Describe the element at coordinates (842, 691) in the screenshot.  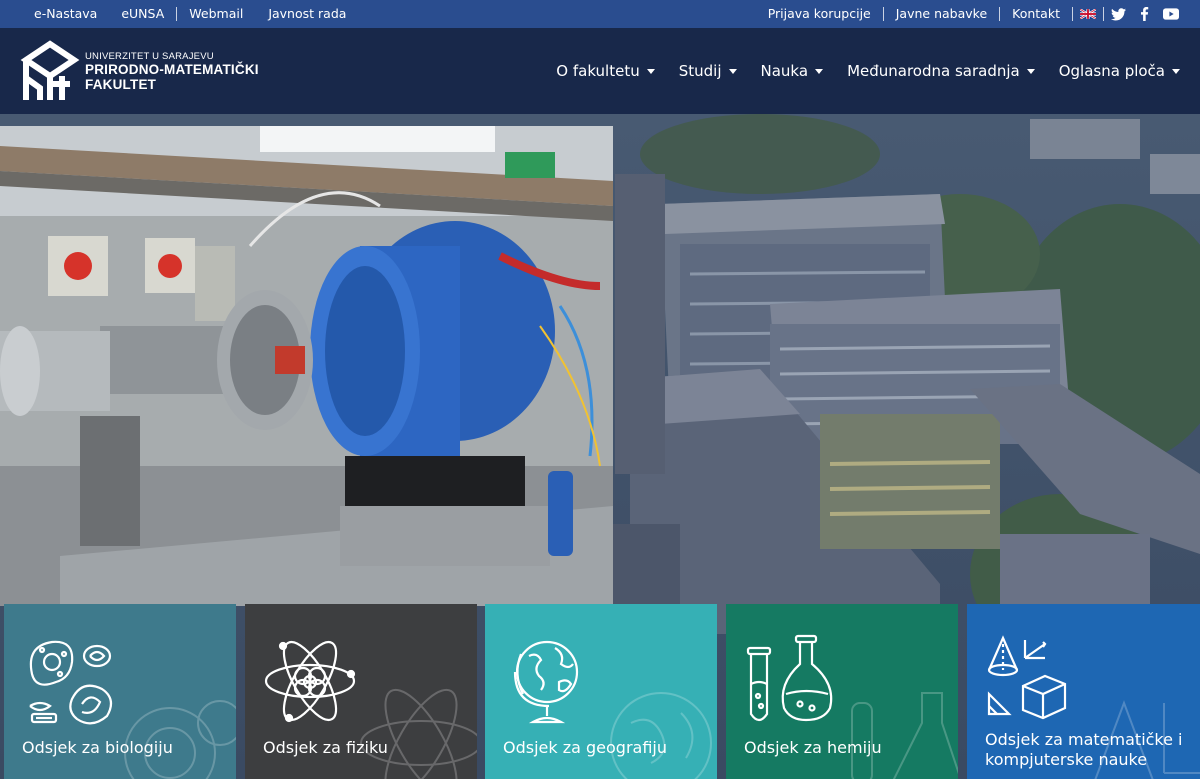
I see `tile-chemistry: Odsjek za hemiju` at that location.